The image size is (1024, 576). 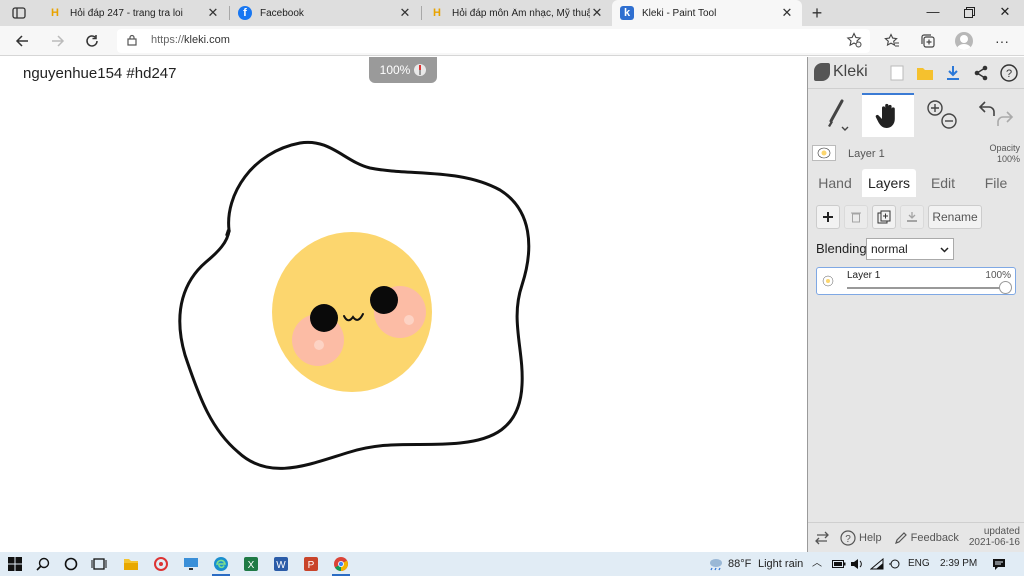 I want to click on feedback-link: Feedback, so click(x=926, y=538).